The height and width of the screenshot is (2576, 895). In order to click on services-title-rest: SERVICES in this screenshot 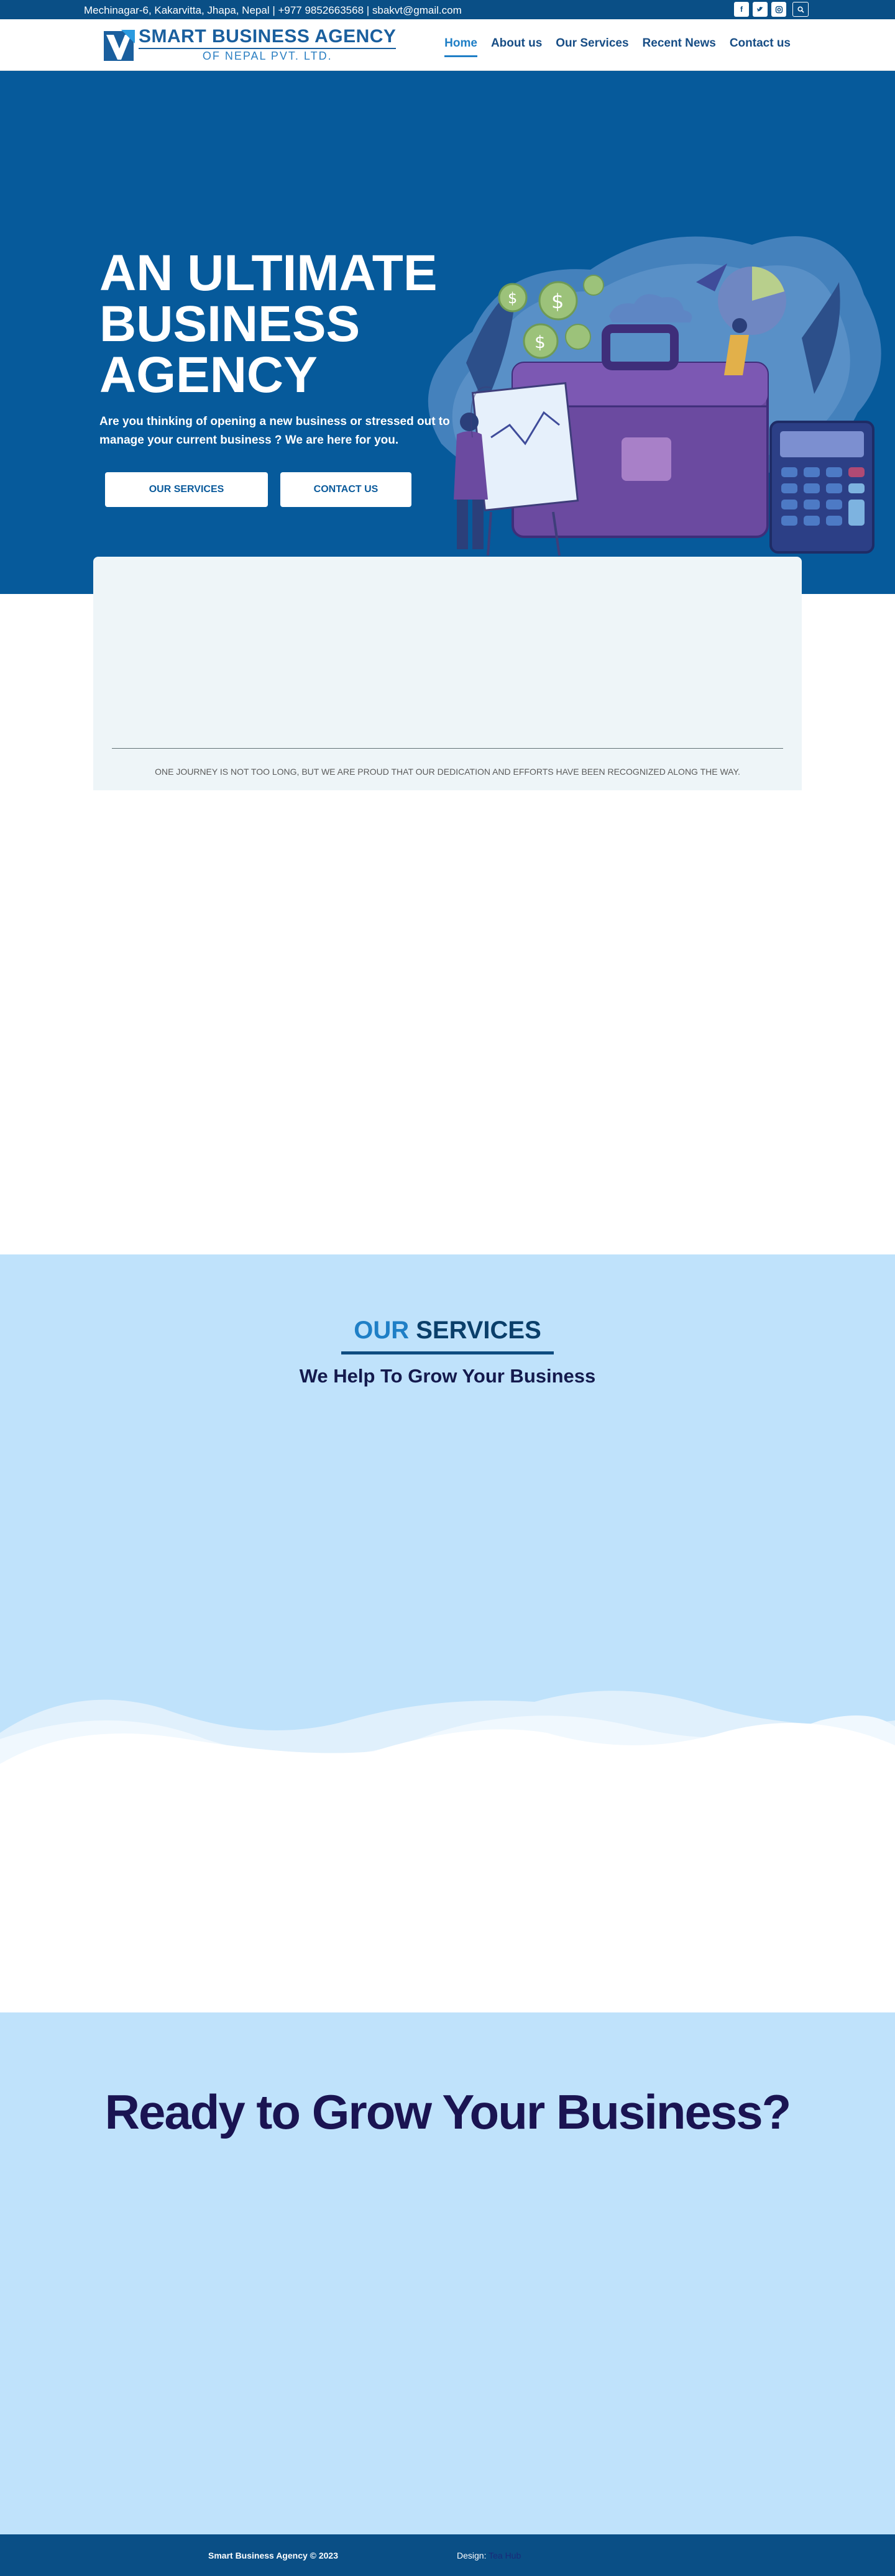, I will do `click(479, 1330)`.